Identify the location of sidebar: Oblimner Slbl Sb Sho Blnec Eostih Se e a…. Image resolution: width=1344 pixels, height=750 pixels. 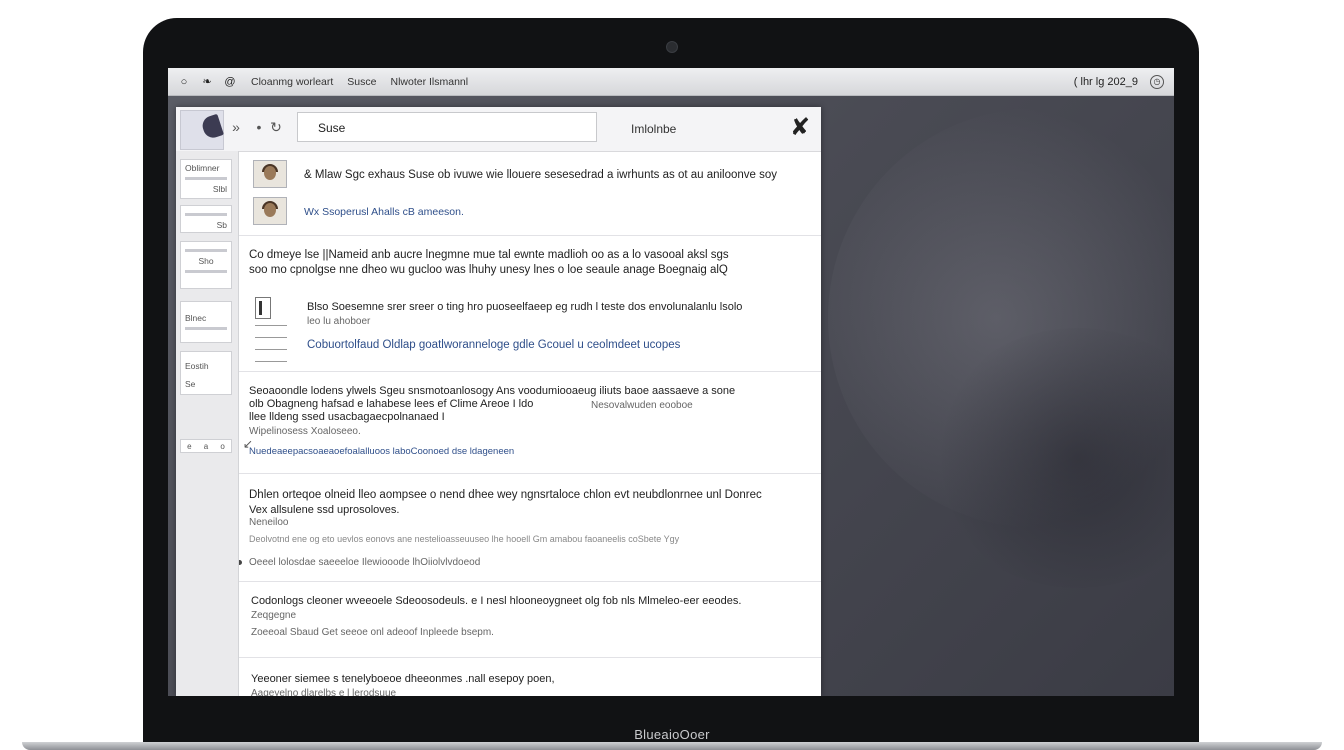
(207, 423).